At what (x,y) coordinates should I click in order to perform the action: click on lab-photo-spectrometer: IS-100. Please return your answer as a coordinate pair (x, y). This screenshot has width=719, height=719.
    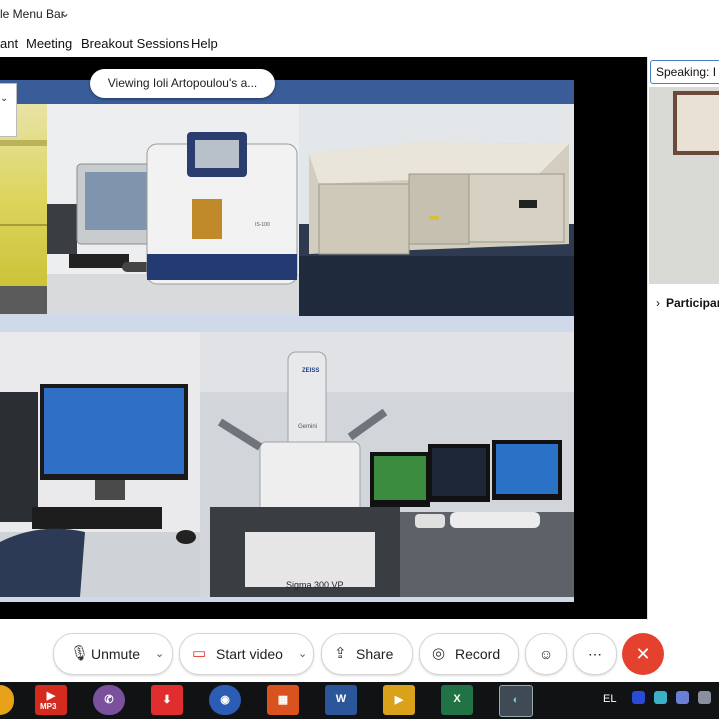
    Looking at the image, I should click on (173, 209).